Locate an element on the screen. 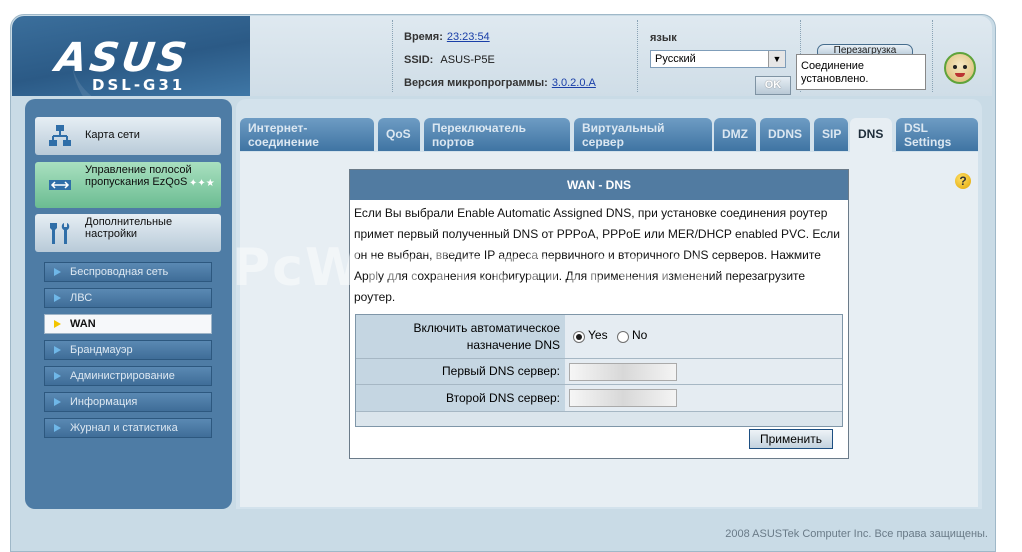 This screenshot has height=552, width=1022. tab-sip: SIP is located at coordinates (831, 134).